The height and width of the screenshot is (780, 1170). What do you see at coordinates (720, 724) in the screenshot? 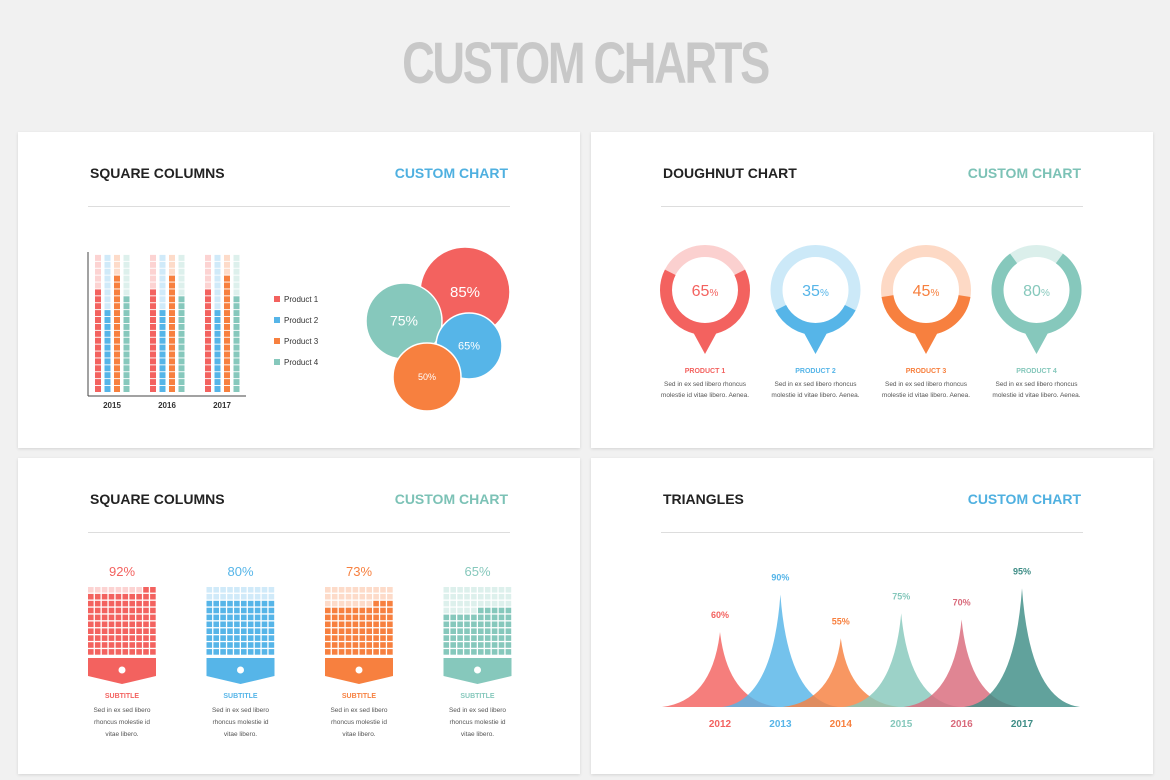
I see `x-tick-label: 2012` at bounding box center [720, 724].